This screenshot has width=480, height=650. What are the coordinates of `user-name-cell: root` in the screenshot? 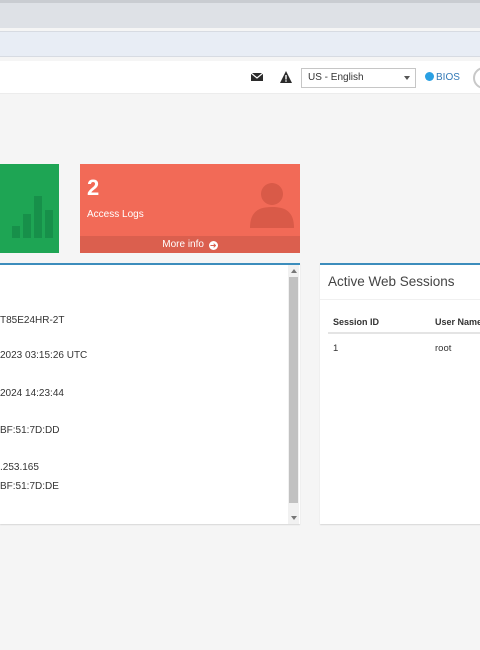 It's located at (443, 348).